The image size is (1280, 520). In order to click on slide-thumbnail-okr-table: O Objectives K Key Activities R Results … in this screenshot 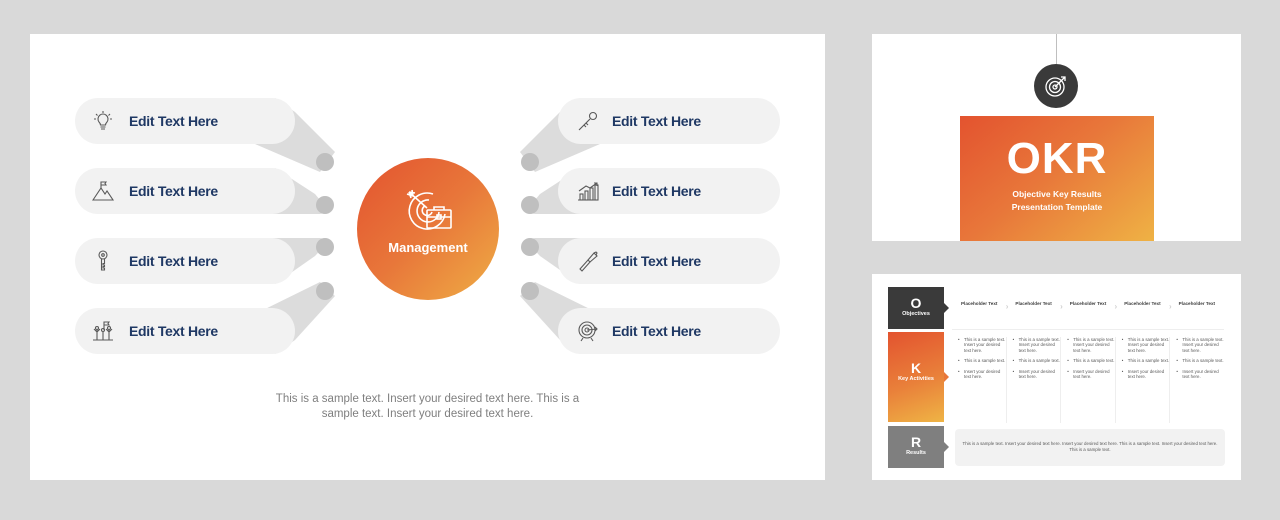, I will do `click(1056, 377)`.